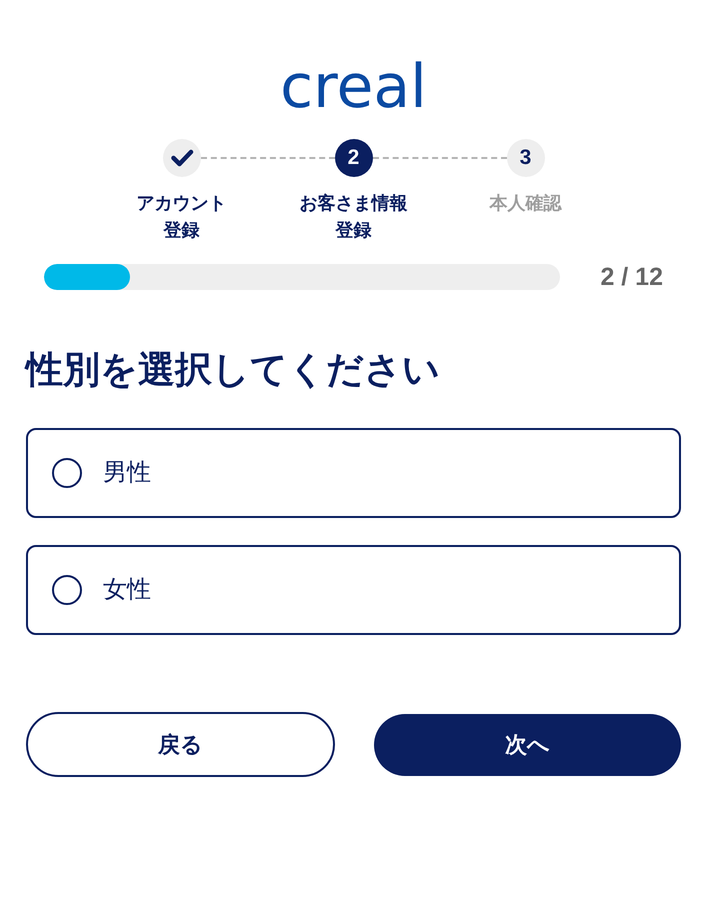 The height and width of the screenshot is (904, 707). Describe the element at coordinates (354, 217) in the screenshot. I see `step-label: お客さま情報 登録` at that location.